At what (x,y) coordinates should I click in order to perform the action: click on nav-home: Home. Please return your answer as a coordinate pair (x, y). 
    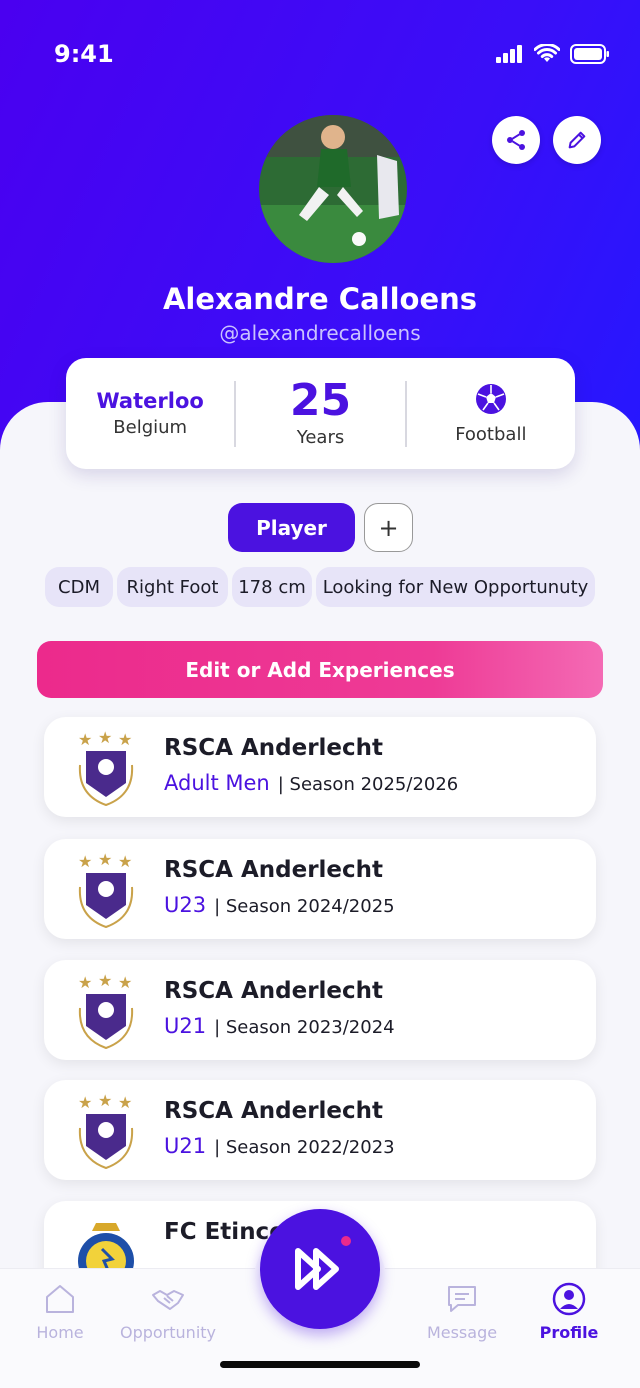
    Looking at the image, I should click on (60, 1311).